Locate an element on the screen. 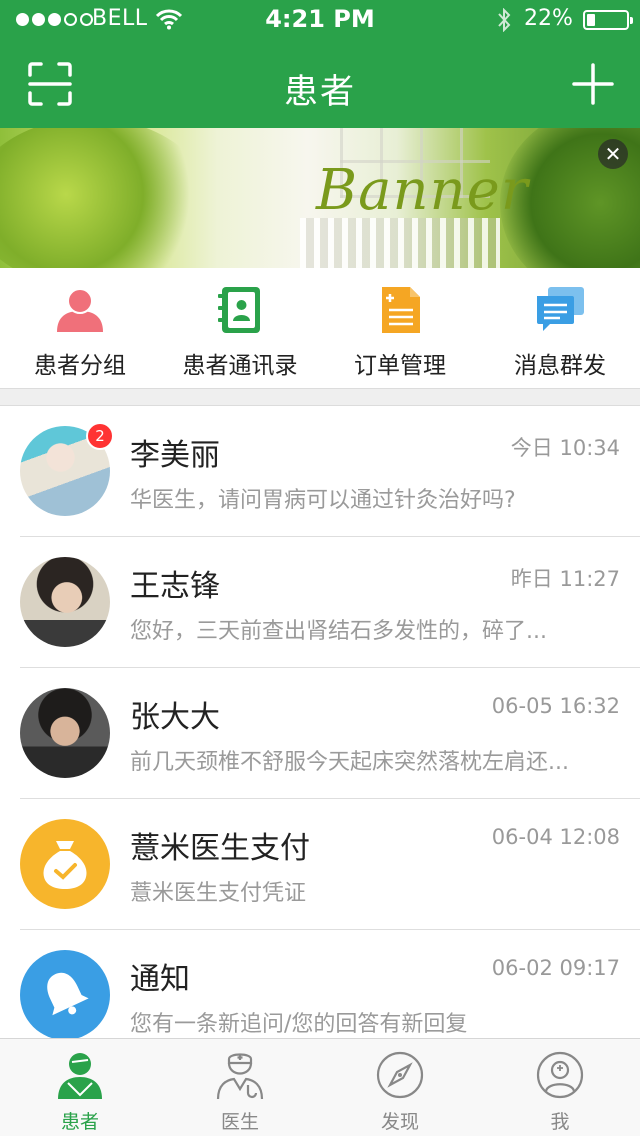 The image size is (640, 1136). doctor-icon is located at coordinates (240, 1076).